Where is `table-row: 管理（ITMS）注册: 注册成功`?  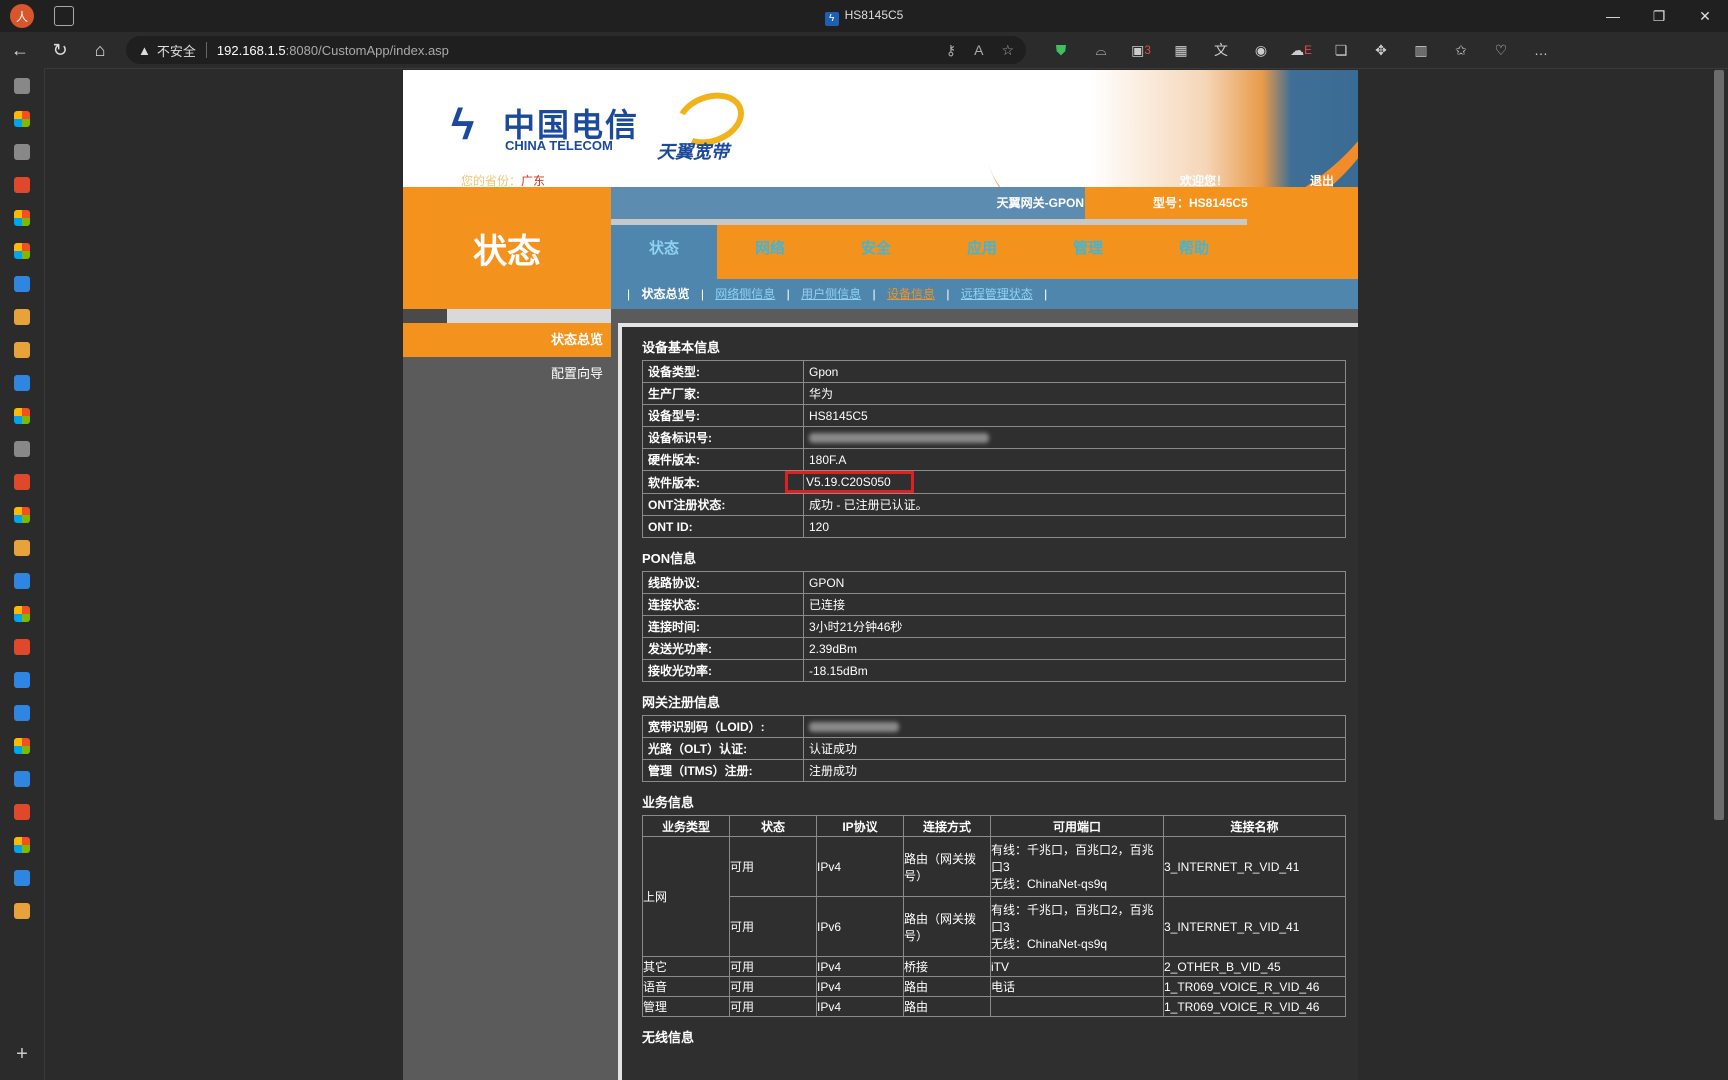
table-row: 管理（ITMS）注册: 注册成功 is located at coordinates (994, 770).